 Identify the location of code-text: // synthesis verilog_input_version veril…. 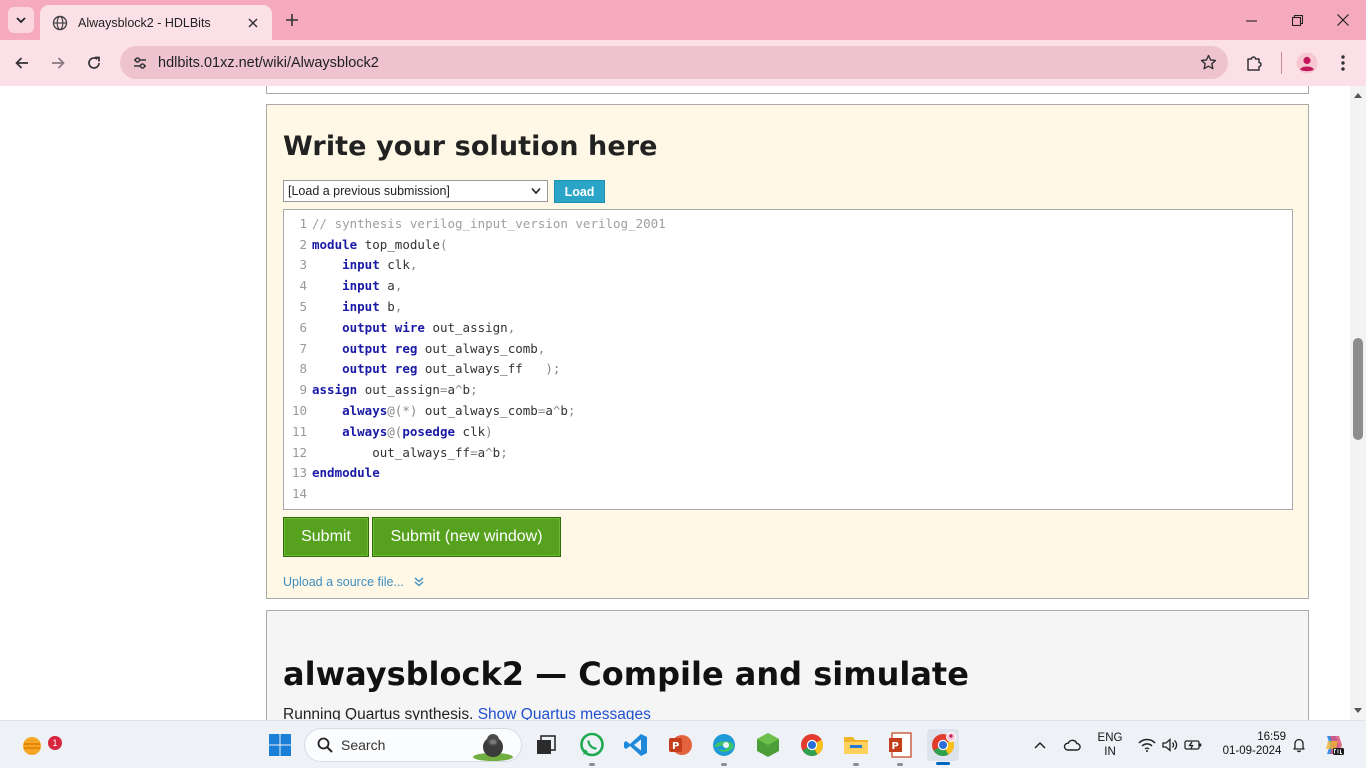
(489, 223).